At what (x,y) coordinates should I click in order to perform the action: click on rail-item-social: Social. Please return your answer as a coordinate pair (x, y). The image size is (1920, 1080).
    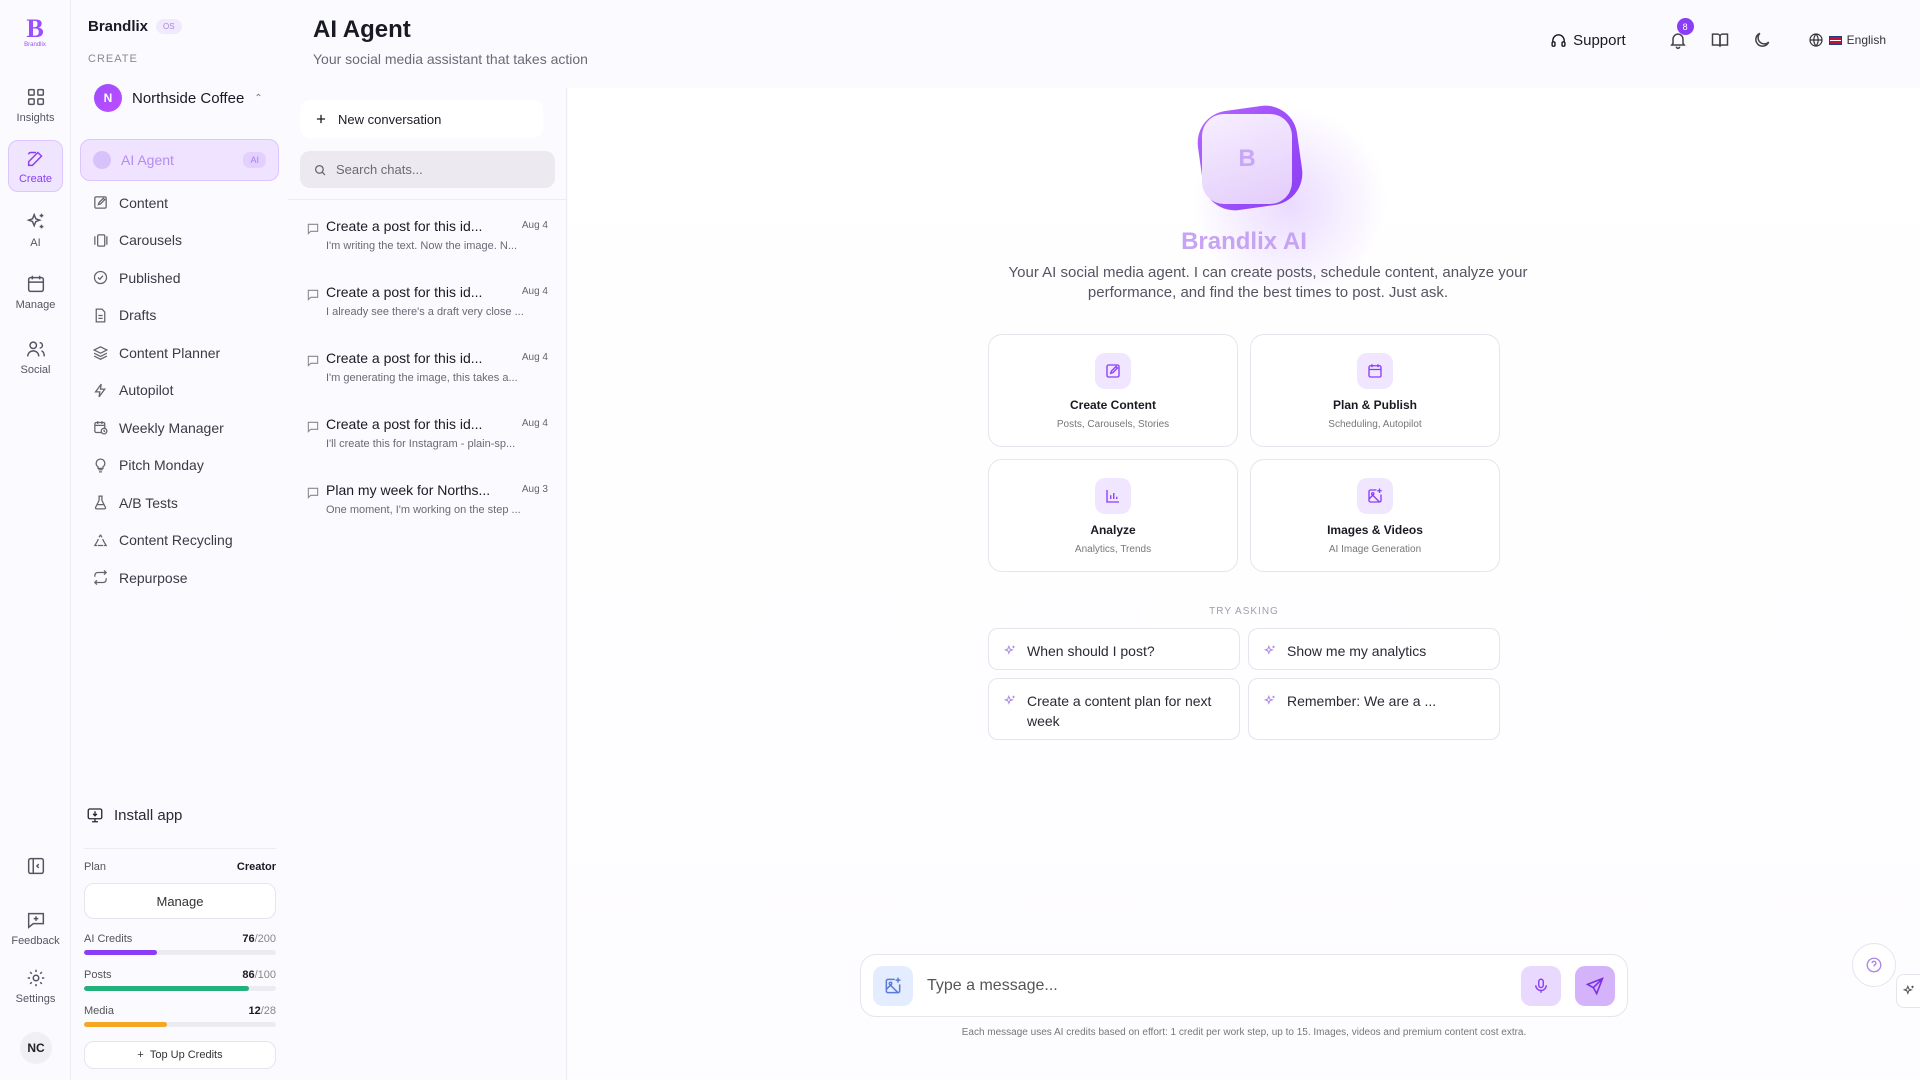
    Looking at the image, I should click on (35, 357).